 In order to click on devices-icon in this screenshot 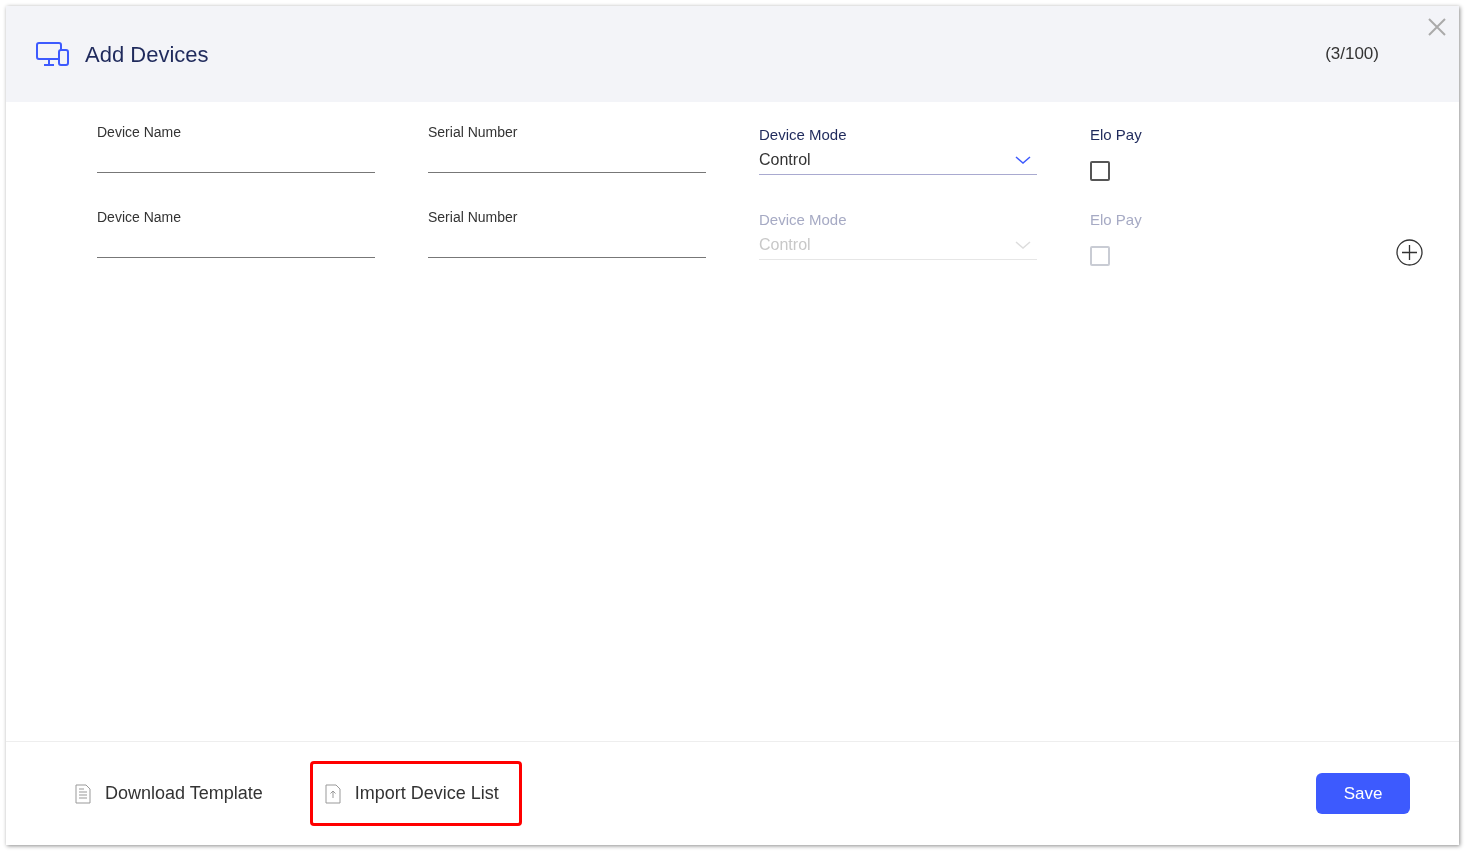, I will do `click(52, 54)`.